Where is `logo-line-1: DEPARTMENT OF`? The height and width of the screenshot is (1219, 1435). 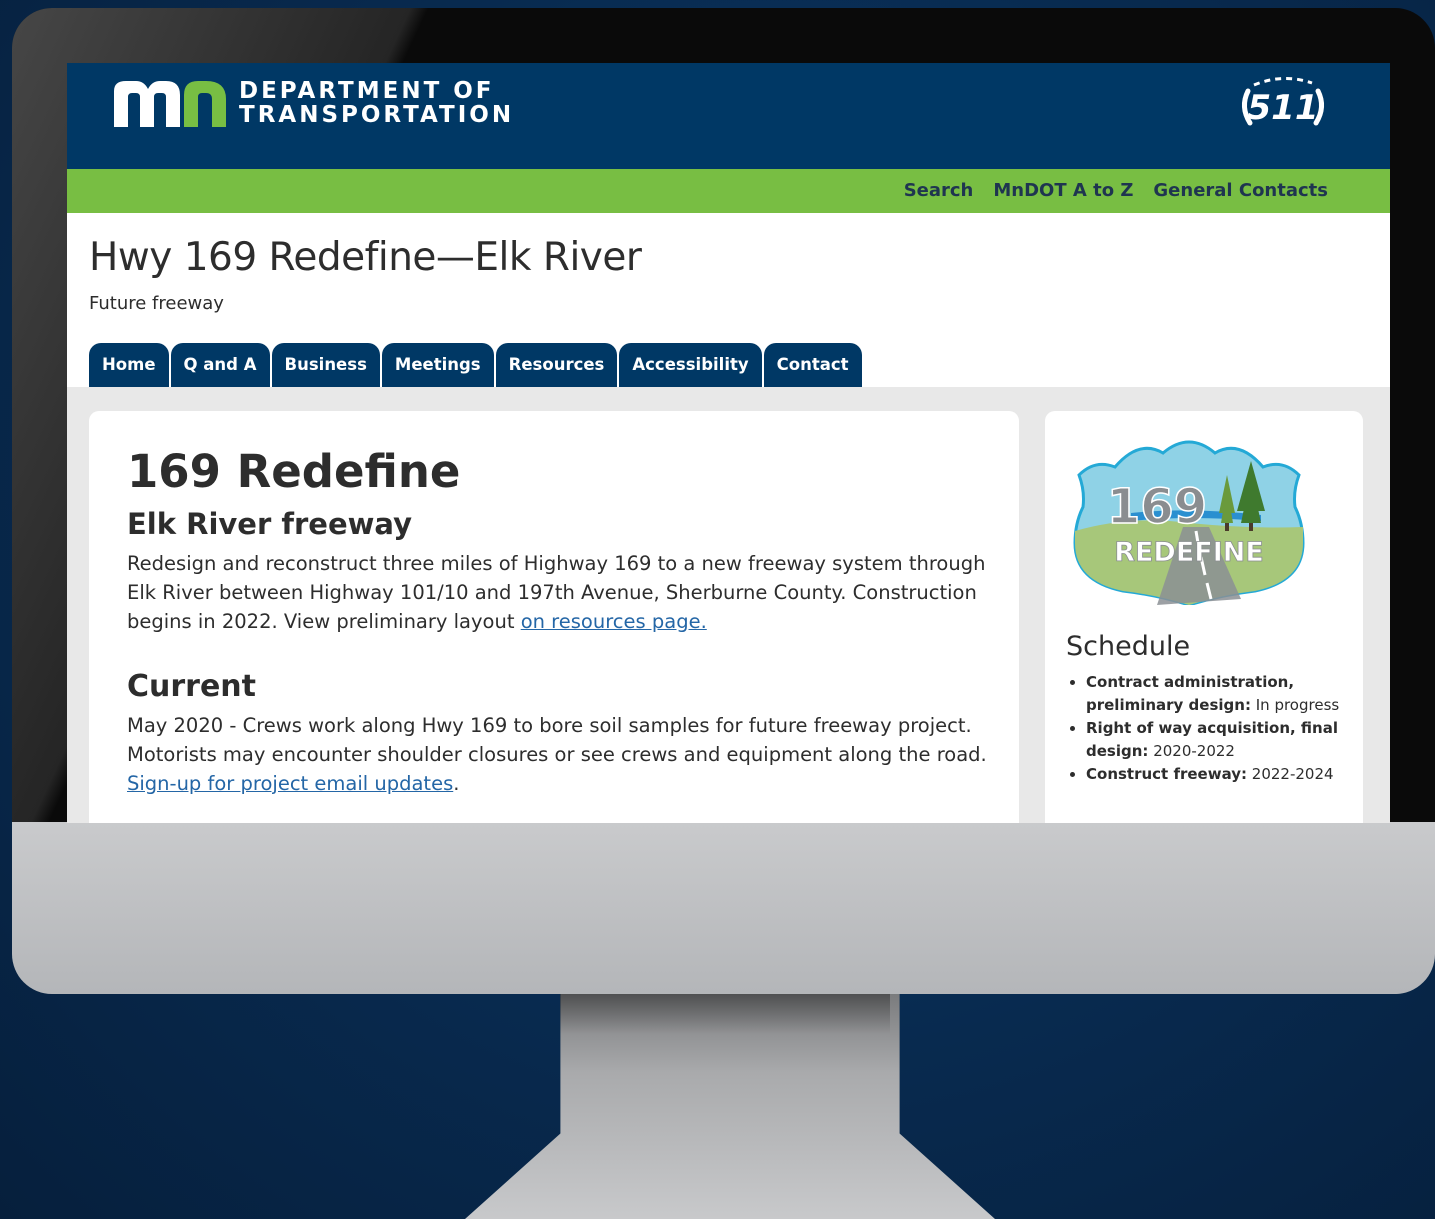
logo-line-1: DEPARTMENT OF is located at coordinates (367, 91).